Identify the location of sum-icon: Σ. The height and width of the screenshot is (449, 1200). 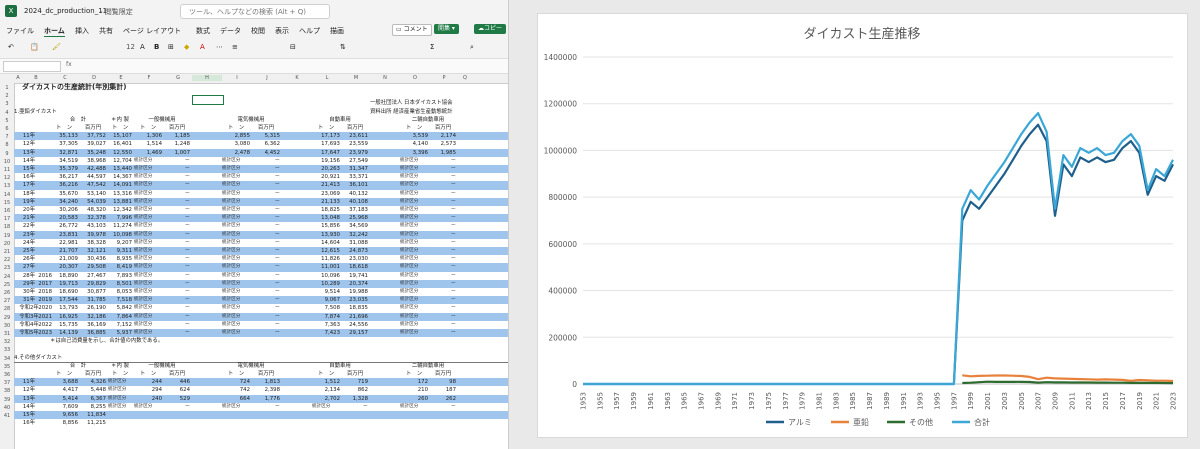
(432, 47).